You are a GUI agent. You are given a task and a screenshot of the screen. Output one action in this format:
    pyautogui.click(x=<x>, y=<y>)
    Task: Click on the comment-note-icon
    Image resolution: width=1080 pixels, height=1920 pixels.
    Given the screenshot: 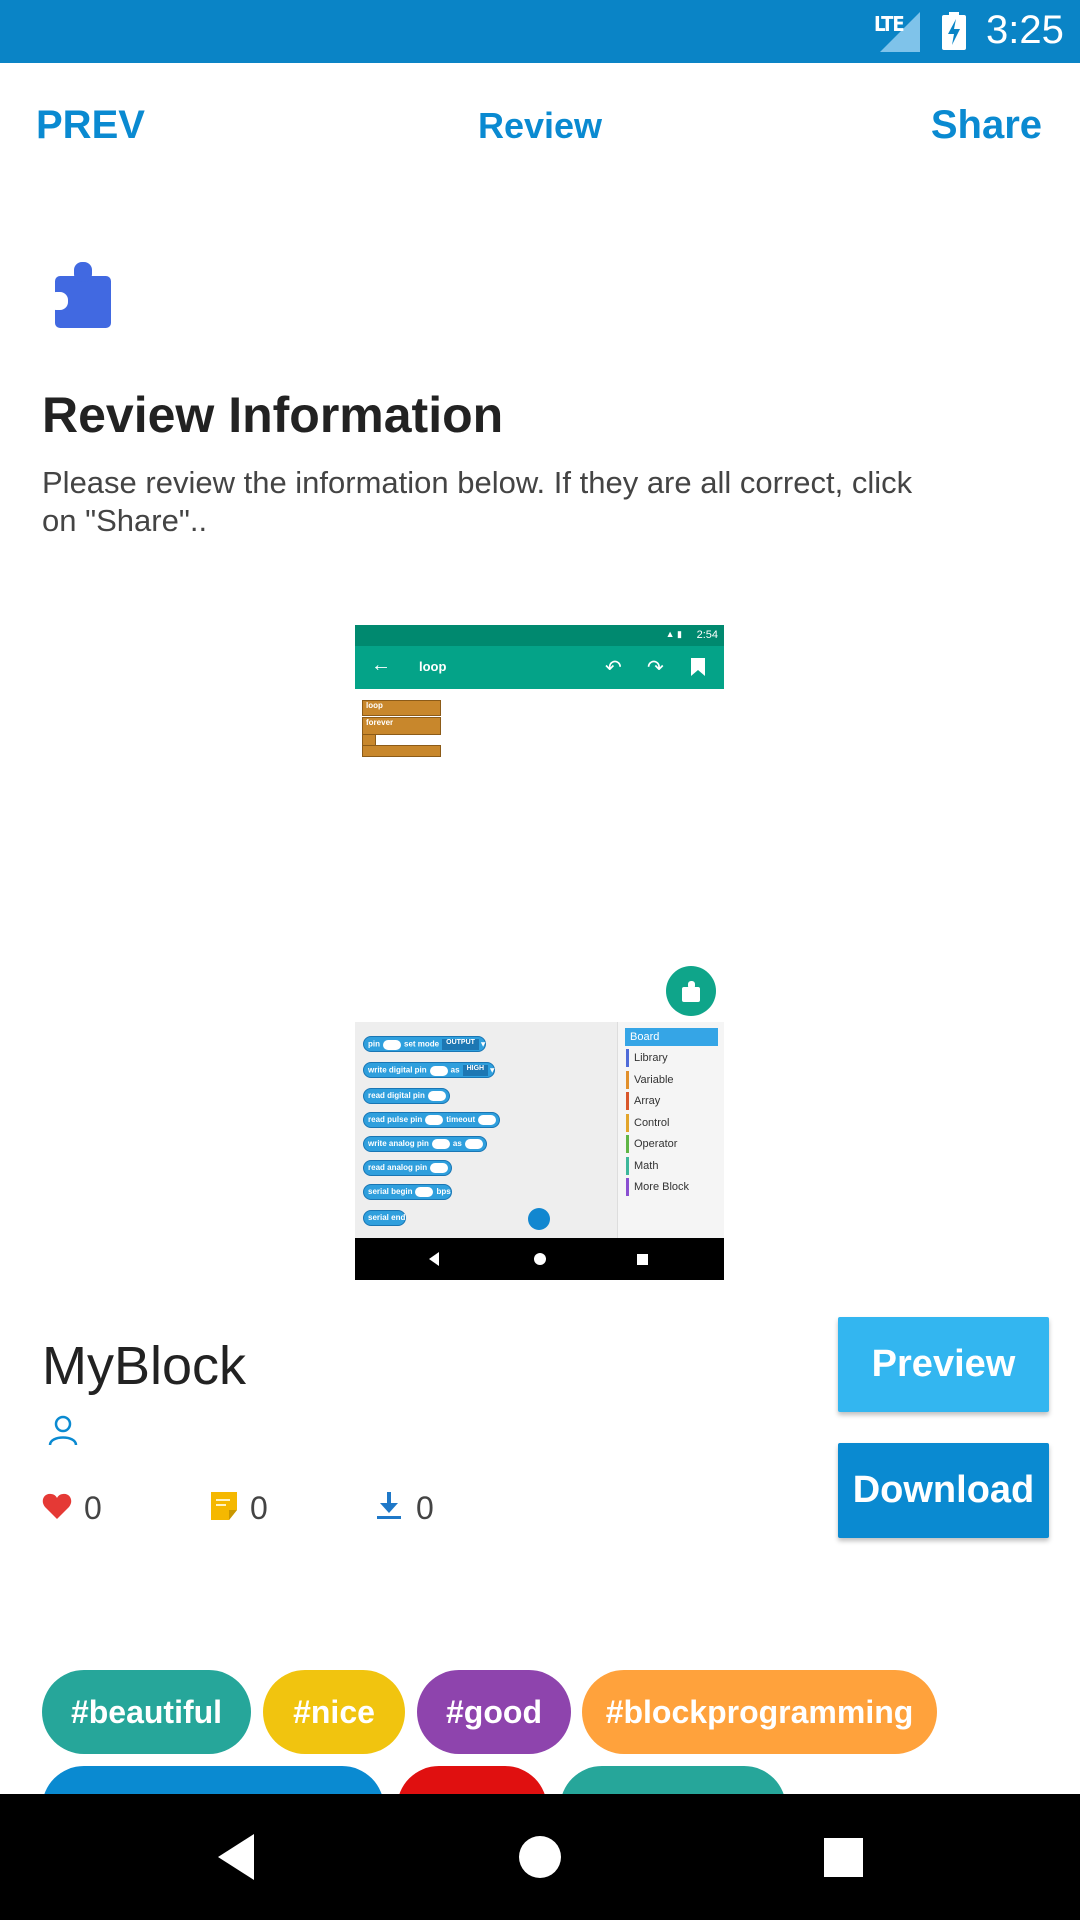 What is the action you would take?
    pyautogui.click(x=224, y=1506)
    